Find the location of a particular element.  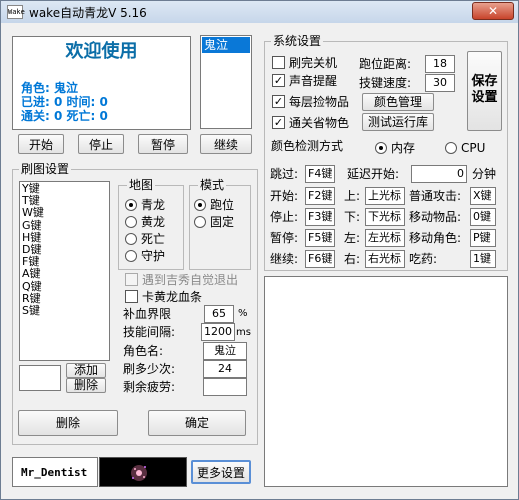

role-list-item-selected: 鬼泣 is located at coordinates (226, 45).